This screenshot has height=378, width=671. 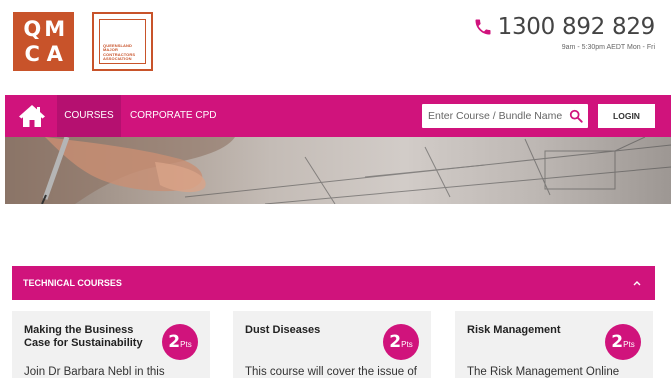 What do you see at coordinates (331, 372) in the screenshot?
I see `course-description: This course will cover the issue of` at bounding box center [331, 372].